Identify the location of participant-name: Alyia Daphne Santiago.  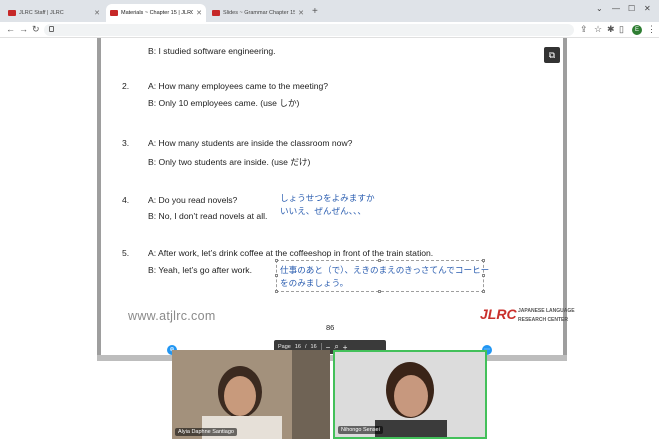
(206, 432).